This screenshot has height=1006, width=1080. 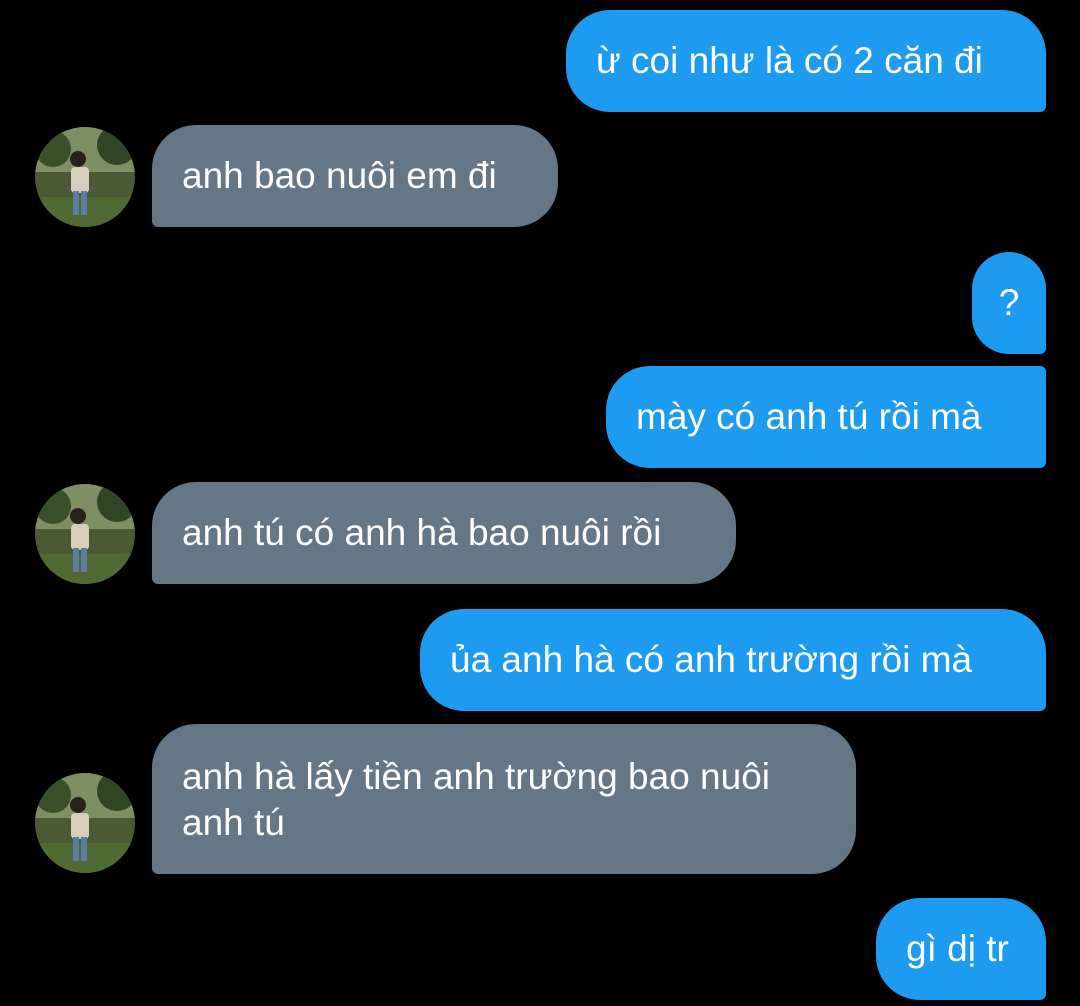 I want to click on message-text: anh bao nuôi em đi, so click(x=339, y=175).